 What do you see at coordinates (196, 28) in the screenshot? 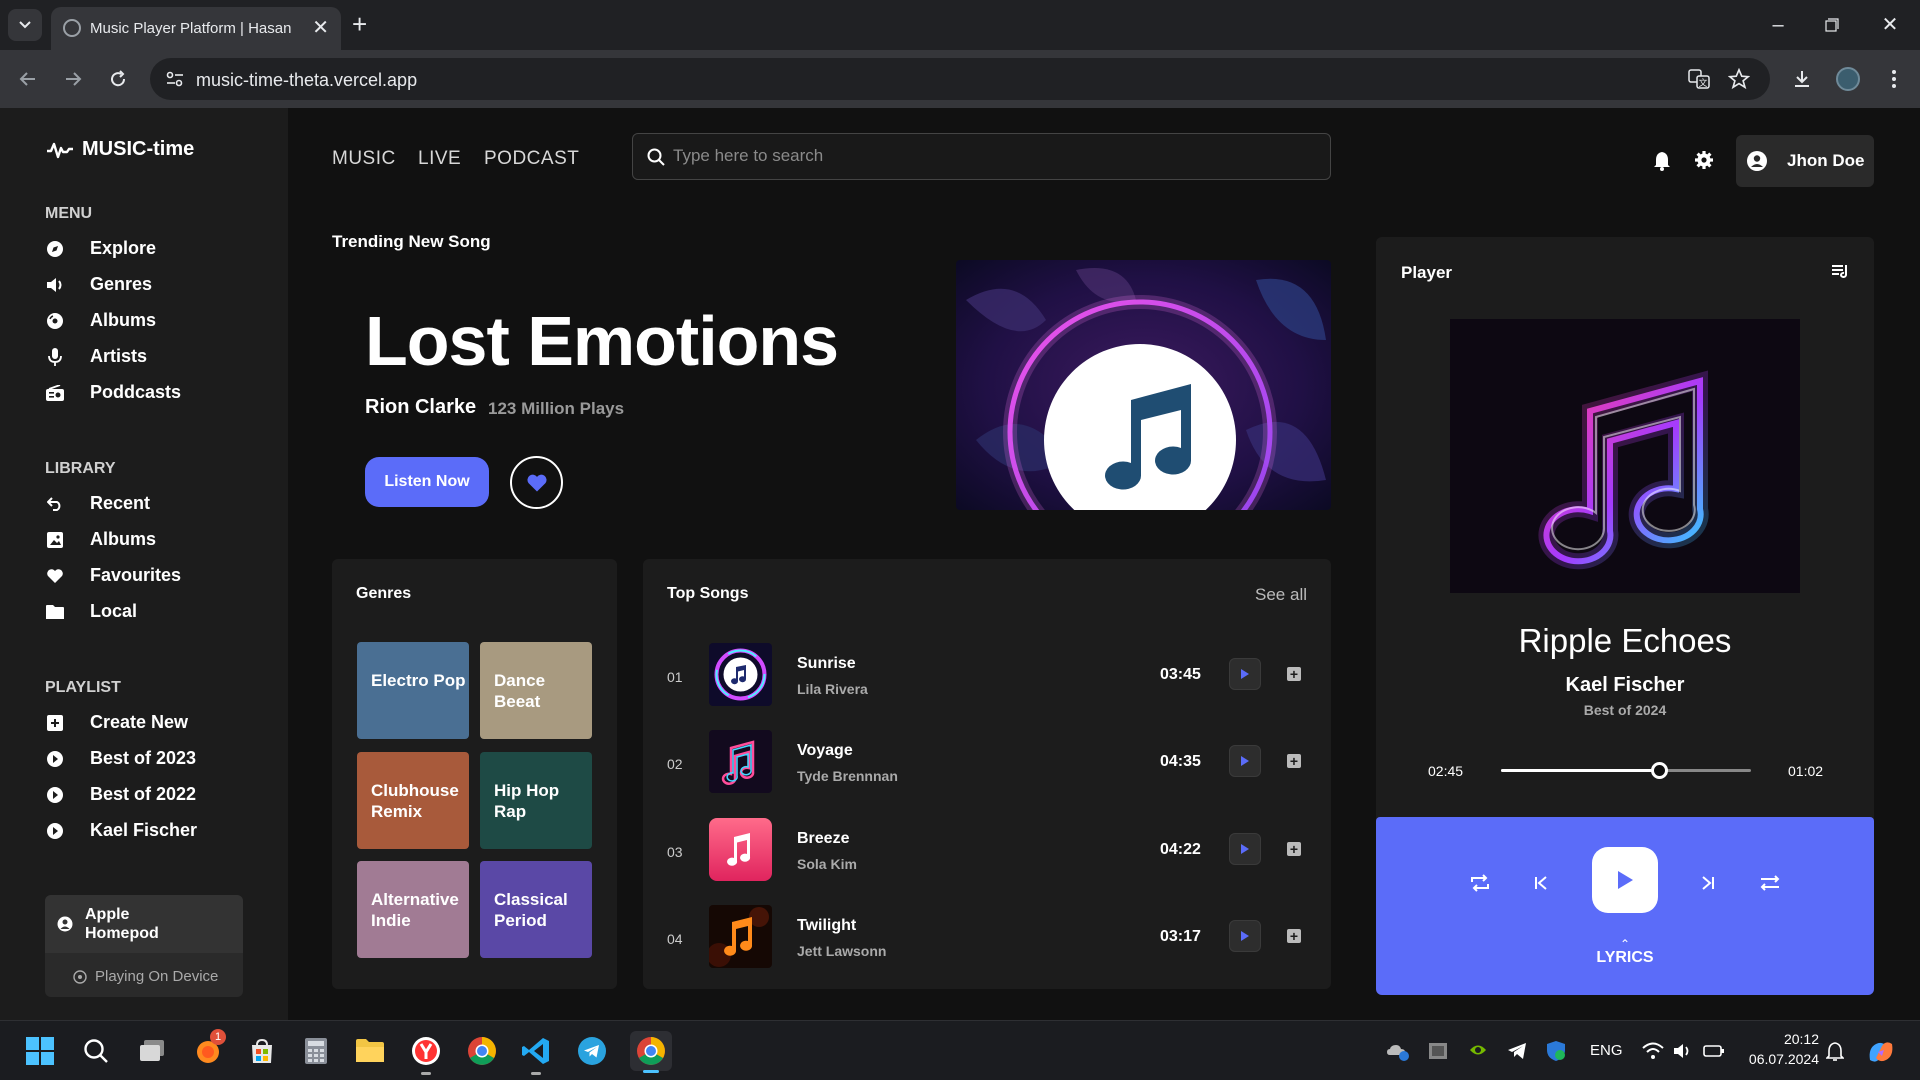
I see `browser-tab: Music Player Platform | Hasan ✕` at bounding box center [196, 28].